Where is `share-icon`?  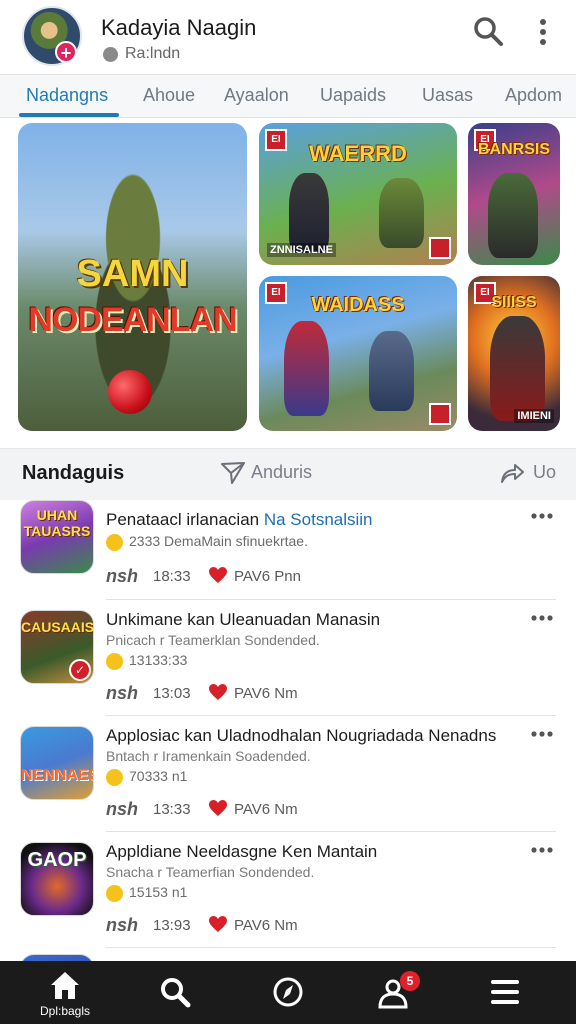
share-icon is located at coordinates (512, 473).